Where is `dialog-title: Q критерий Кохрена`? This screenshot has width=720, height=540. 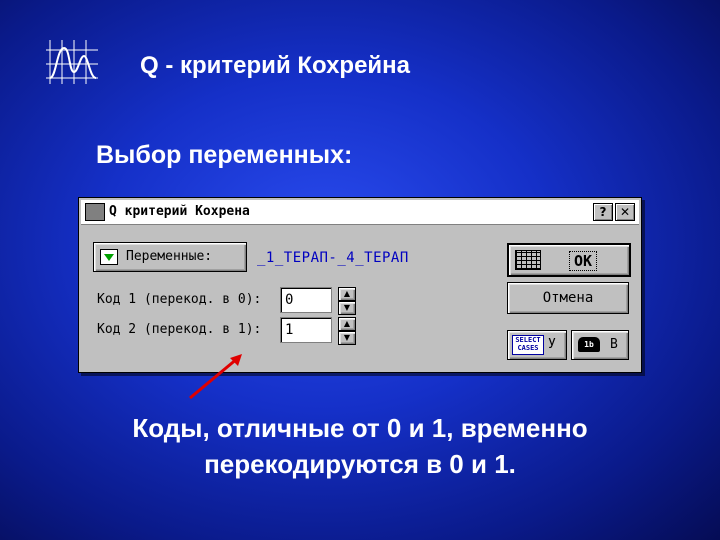 dialog-title: Q критерий Кохрена is located at coordinates (179, 211).